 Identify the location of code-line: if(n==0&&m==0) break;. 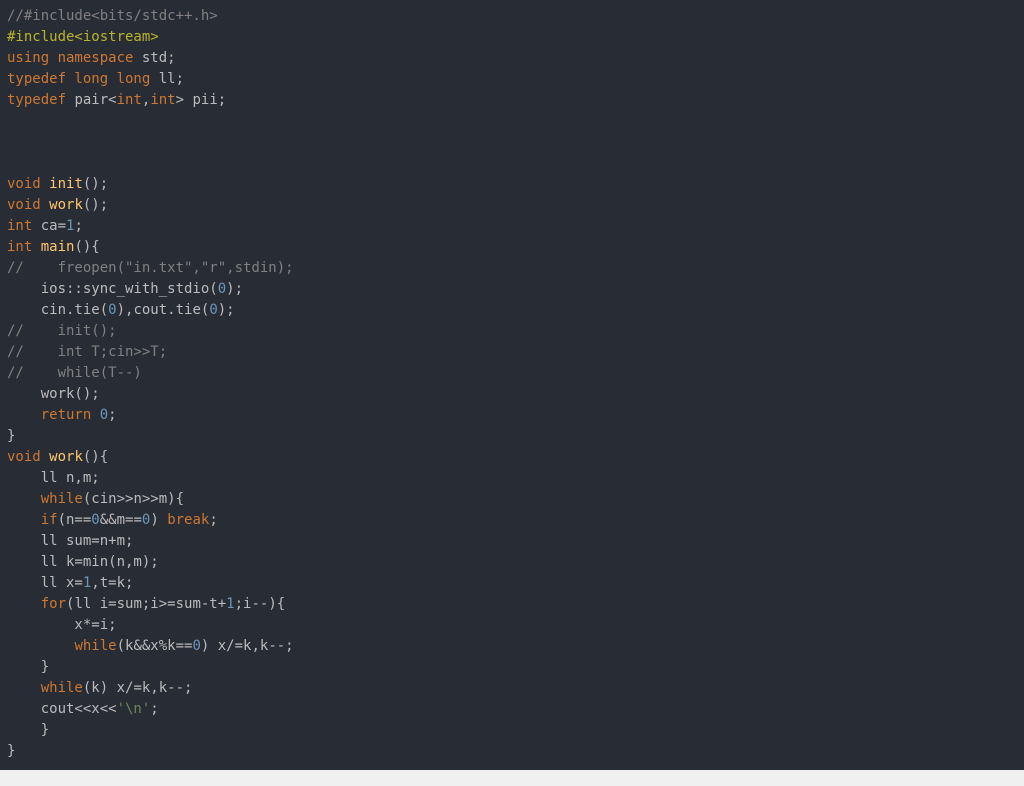
(515, 520).